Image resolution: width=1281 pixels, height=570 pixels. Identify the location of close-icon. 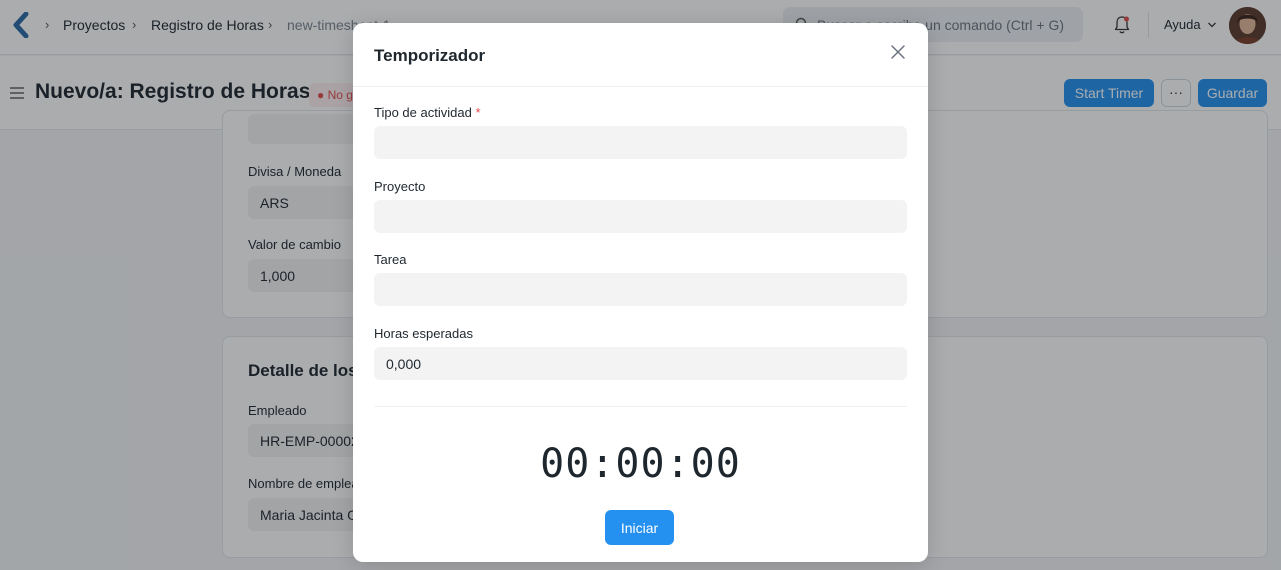
(898, 52).